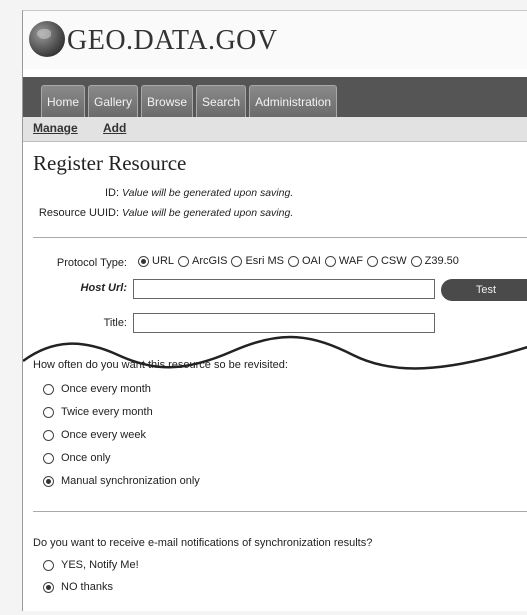 The width and height of the screenshot is (527, 615). Describe the element at coordinates (91, 263) in the screenshot. I see `protocol-label: Protocol Type:` at that location.